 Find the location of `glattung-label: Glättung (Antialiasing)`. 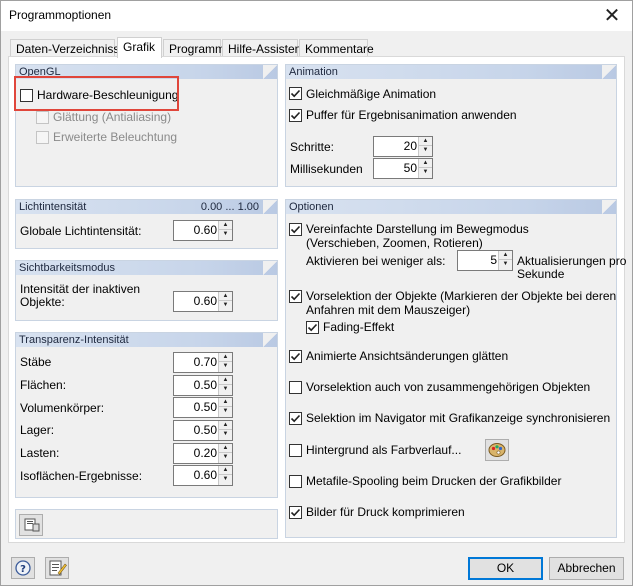

glattung-label: Glättung (Antialiasing) is located at coordinates (112, 117).